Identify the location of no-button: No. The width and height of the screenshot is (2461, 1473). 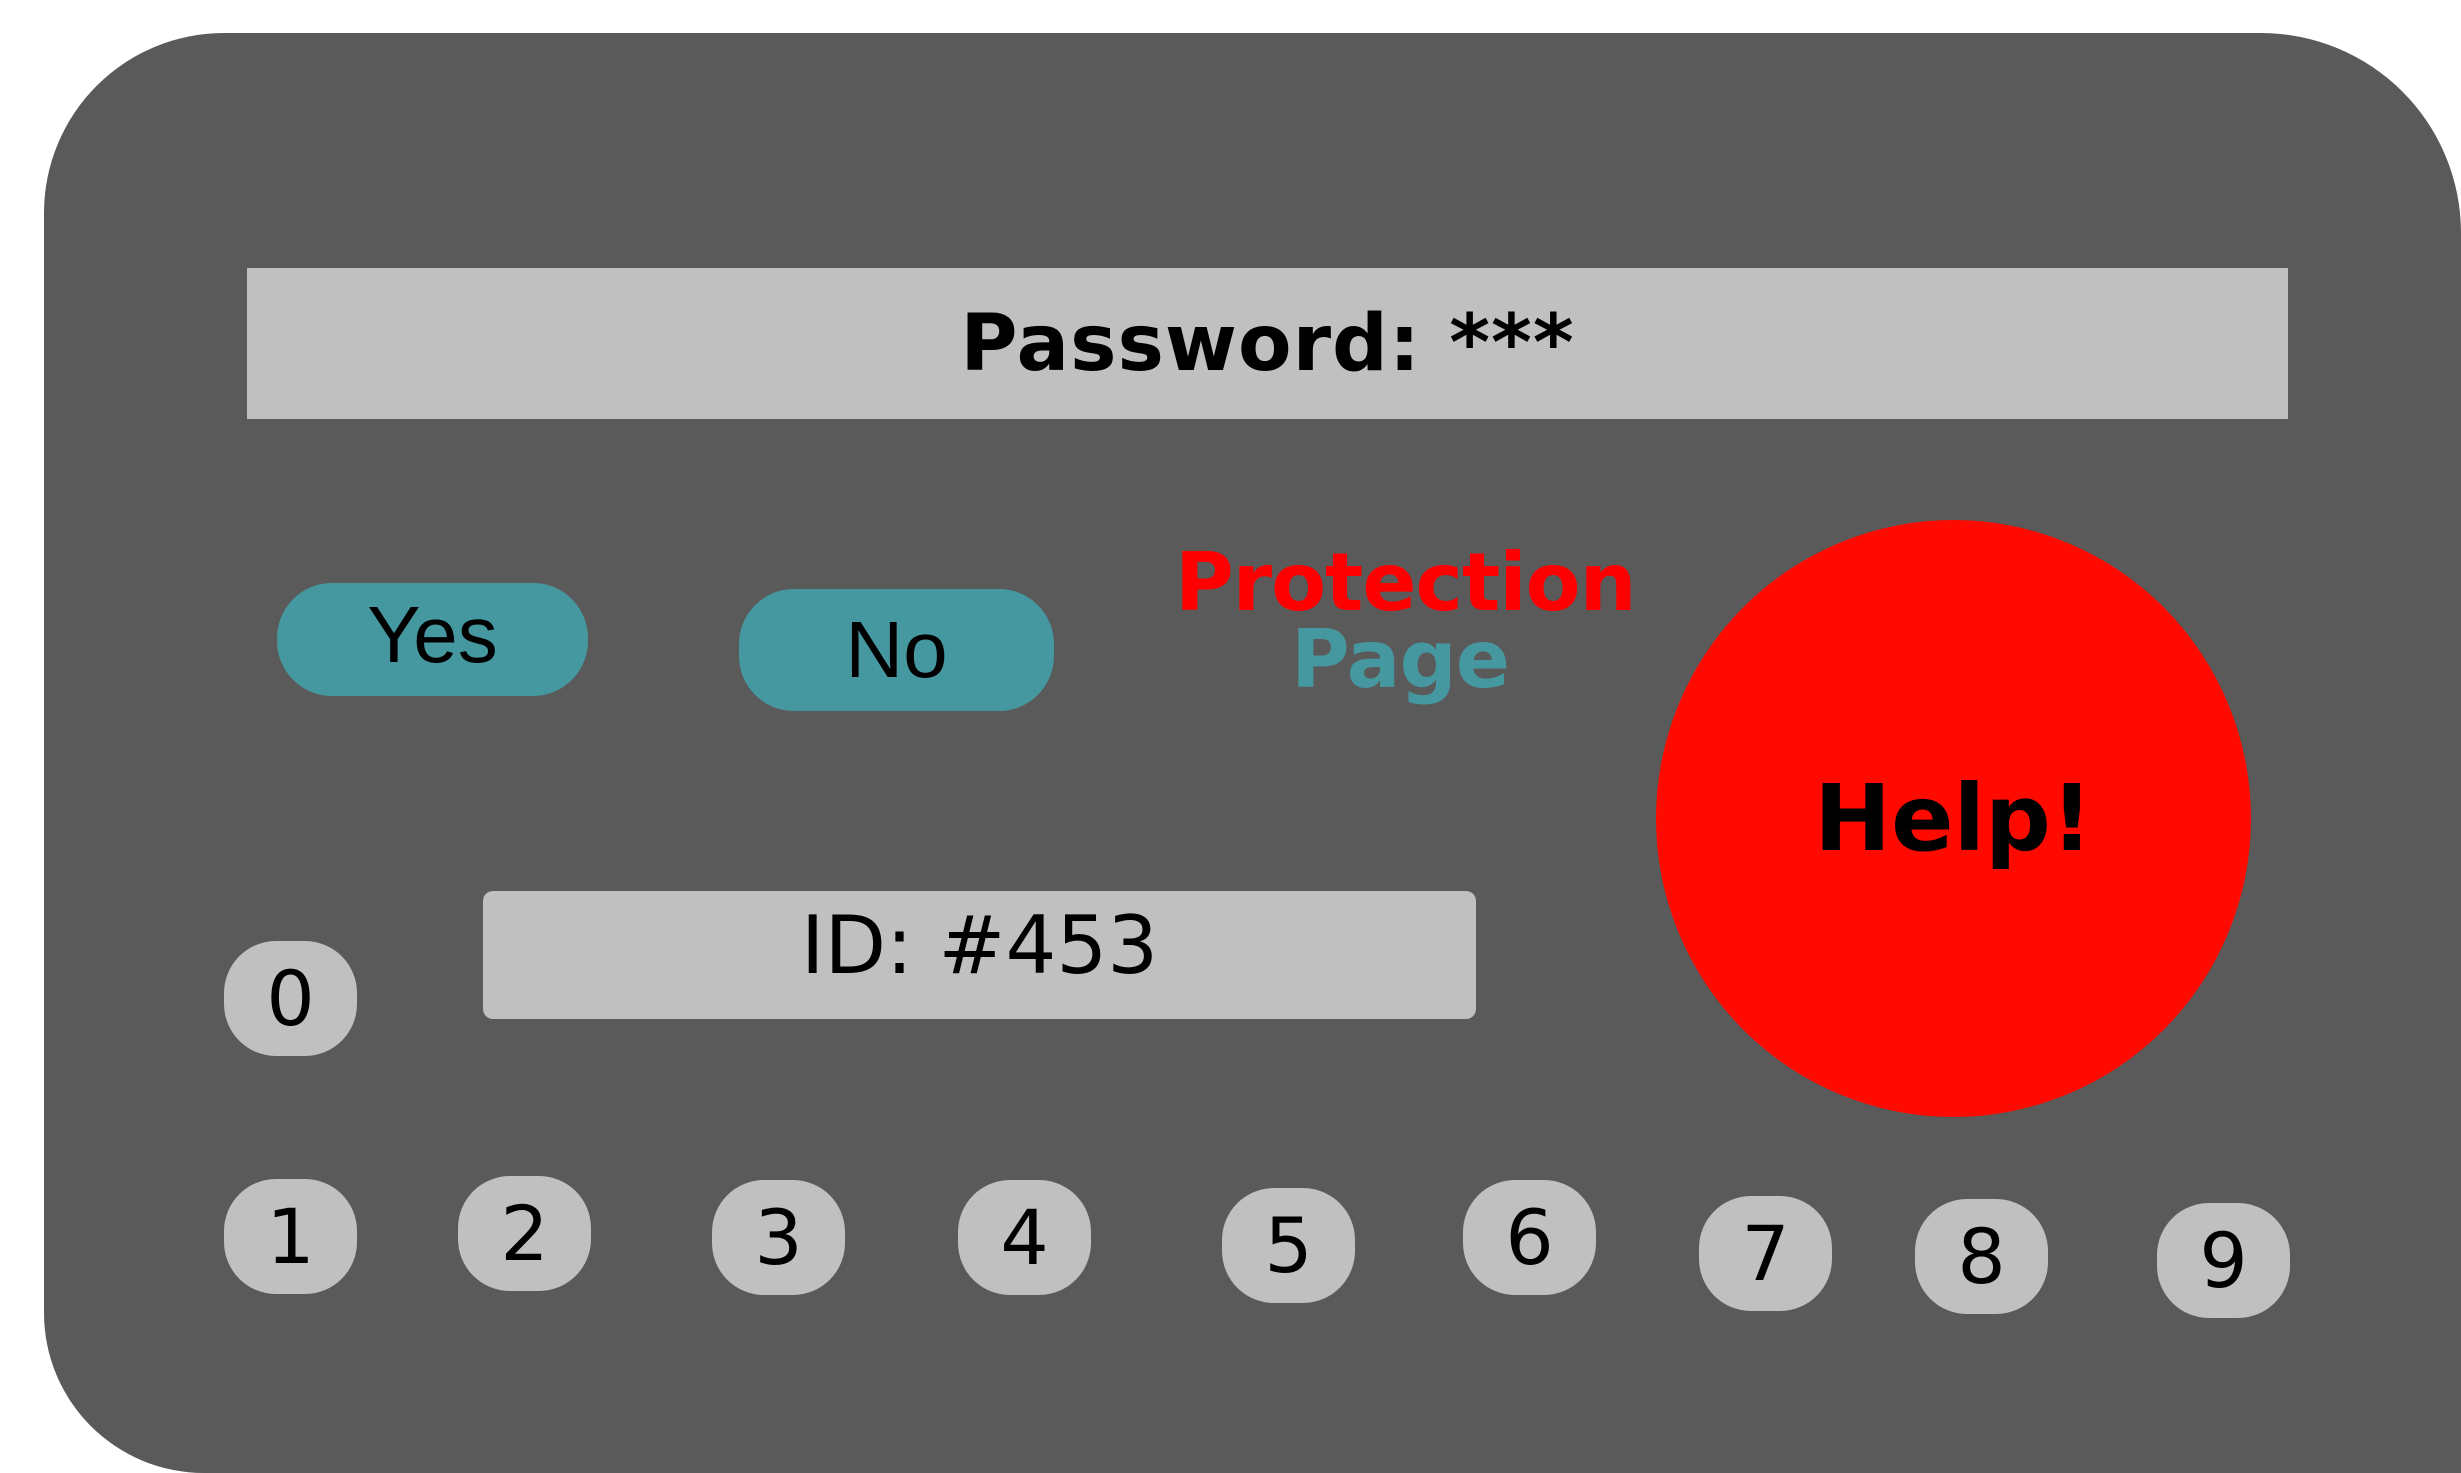
(896, 650).